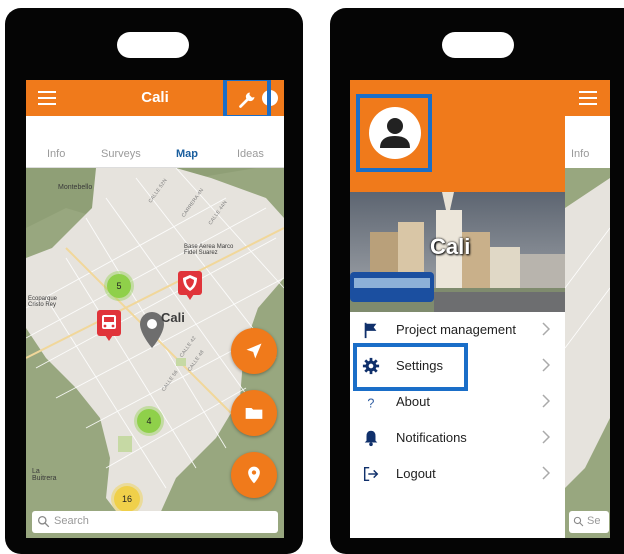 The height and width of the screenshot is (554, 624). I want to click on background-tab-info: Info, so click(580, 154).